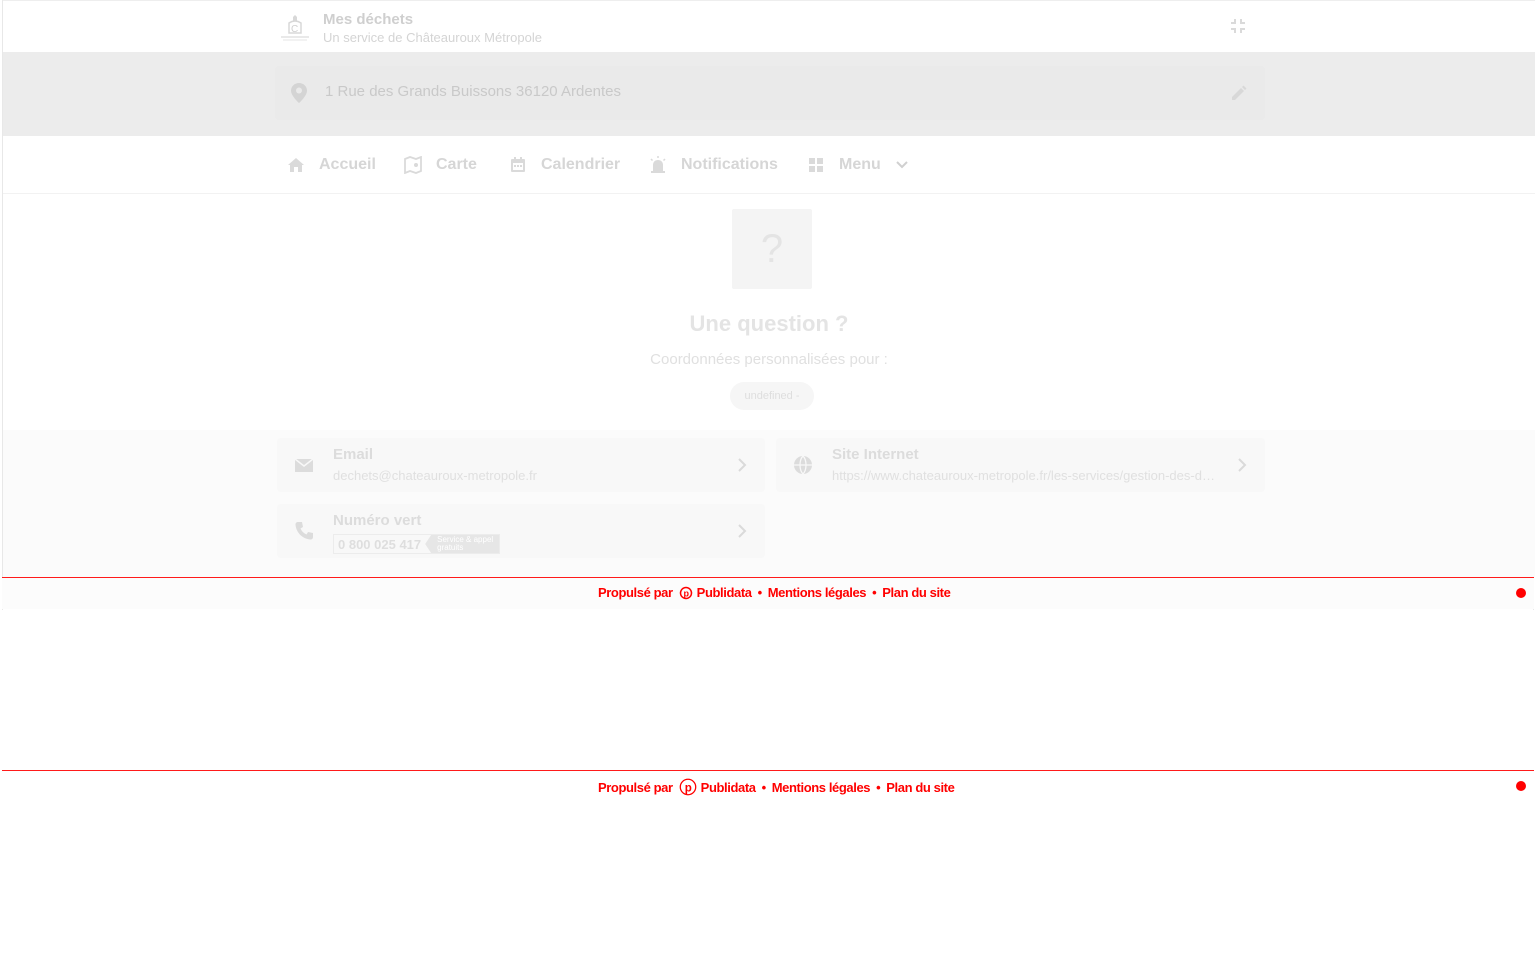 The image size is (1536, 960). Describe the element at coordinates (377, 520) in the screenshot. I see `phone-title: Numéro vert` at that location.